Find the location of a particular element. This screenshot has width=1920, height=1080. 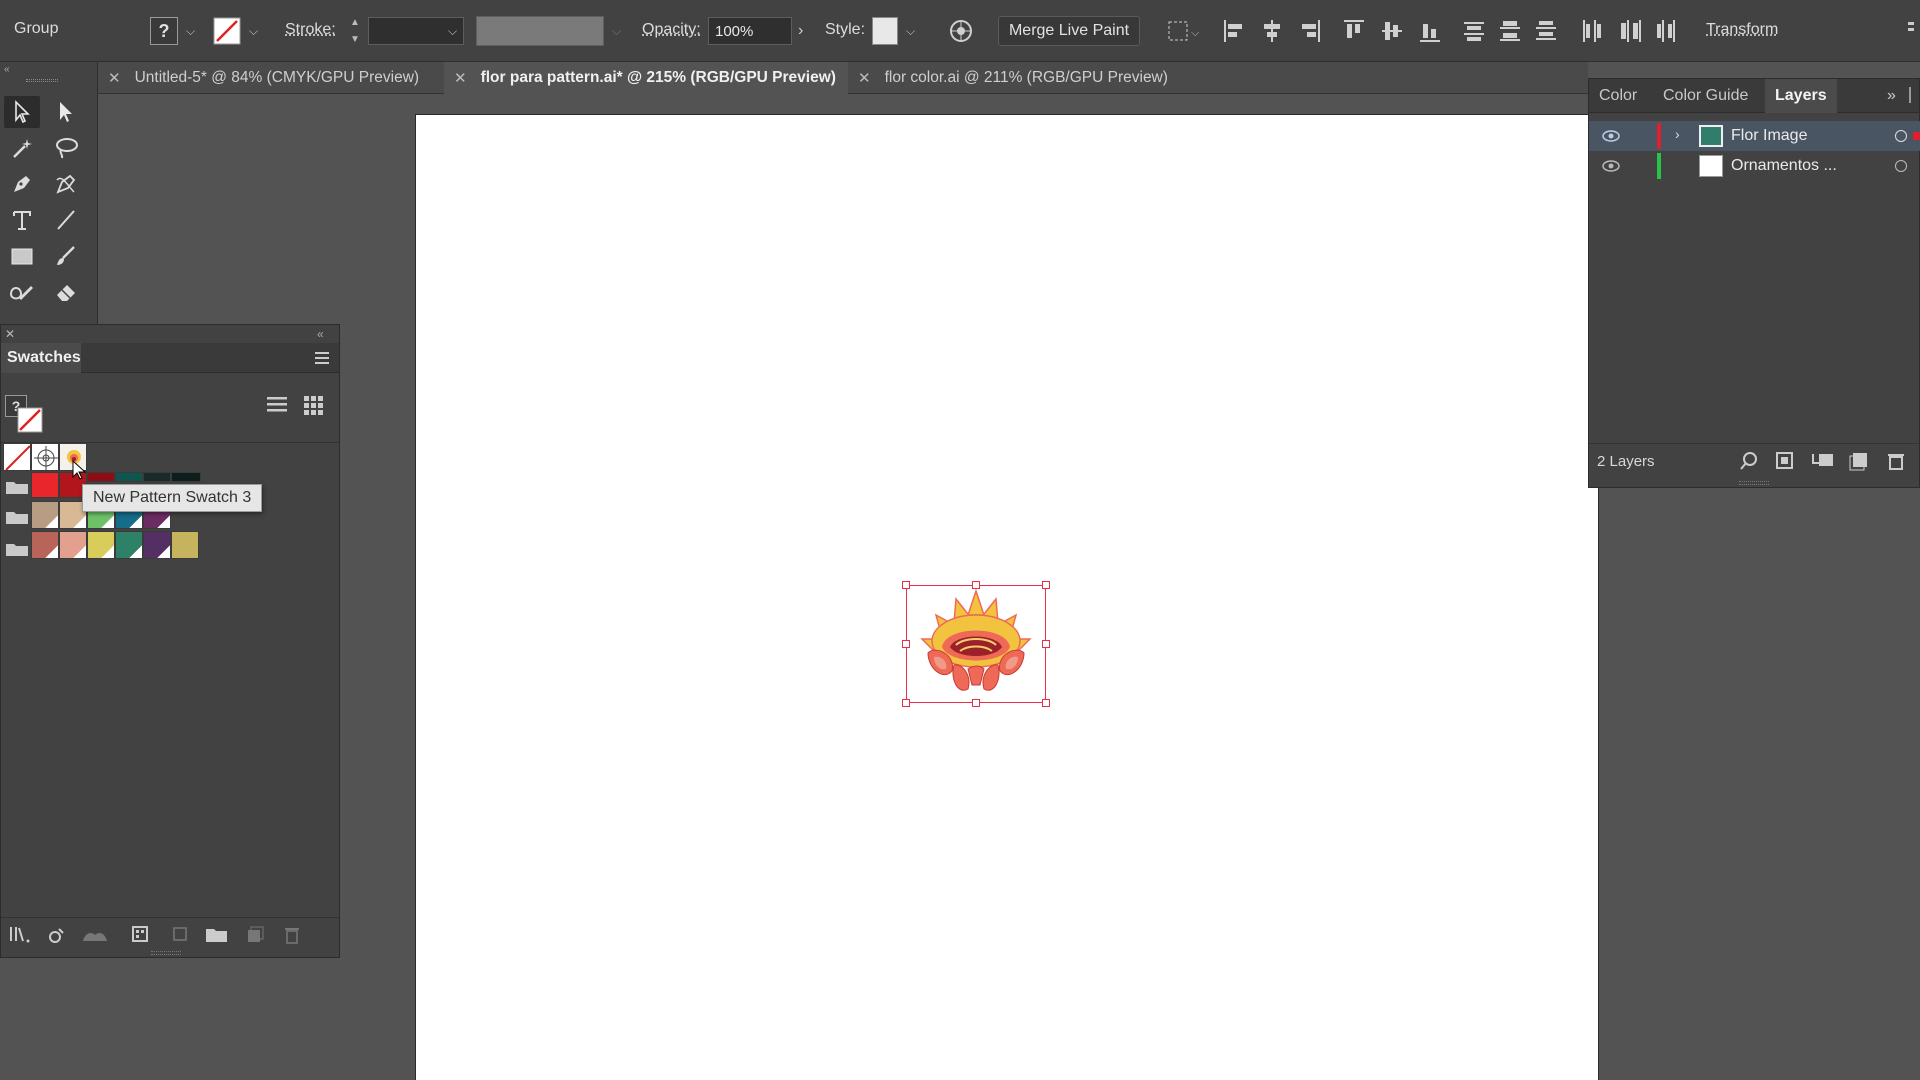

registration-swatch-icon is located at coordinates (45, 457).